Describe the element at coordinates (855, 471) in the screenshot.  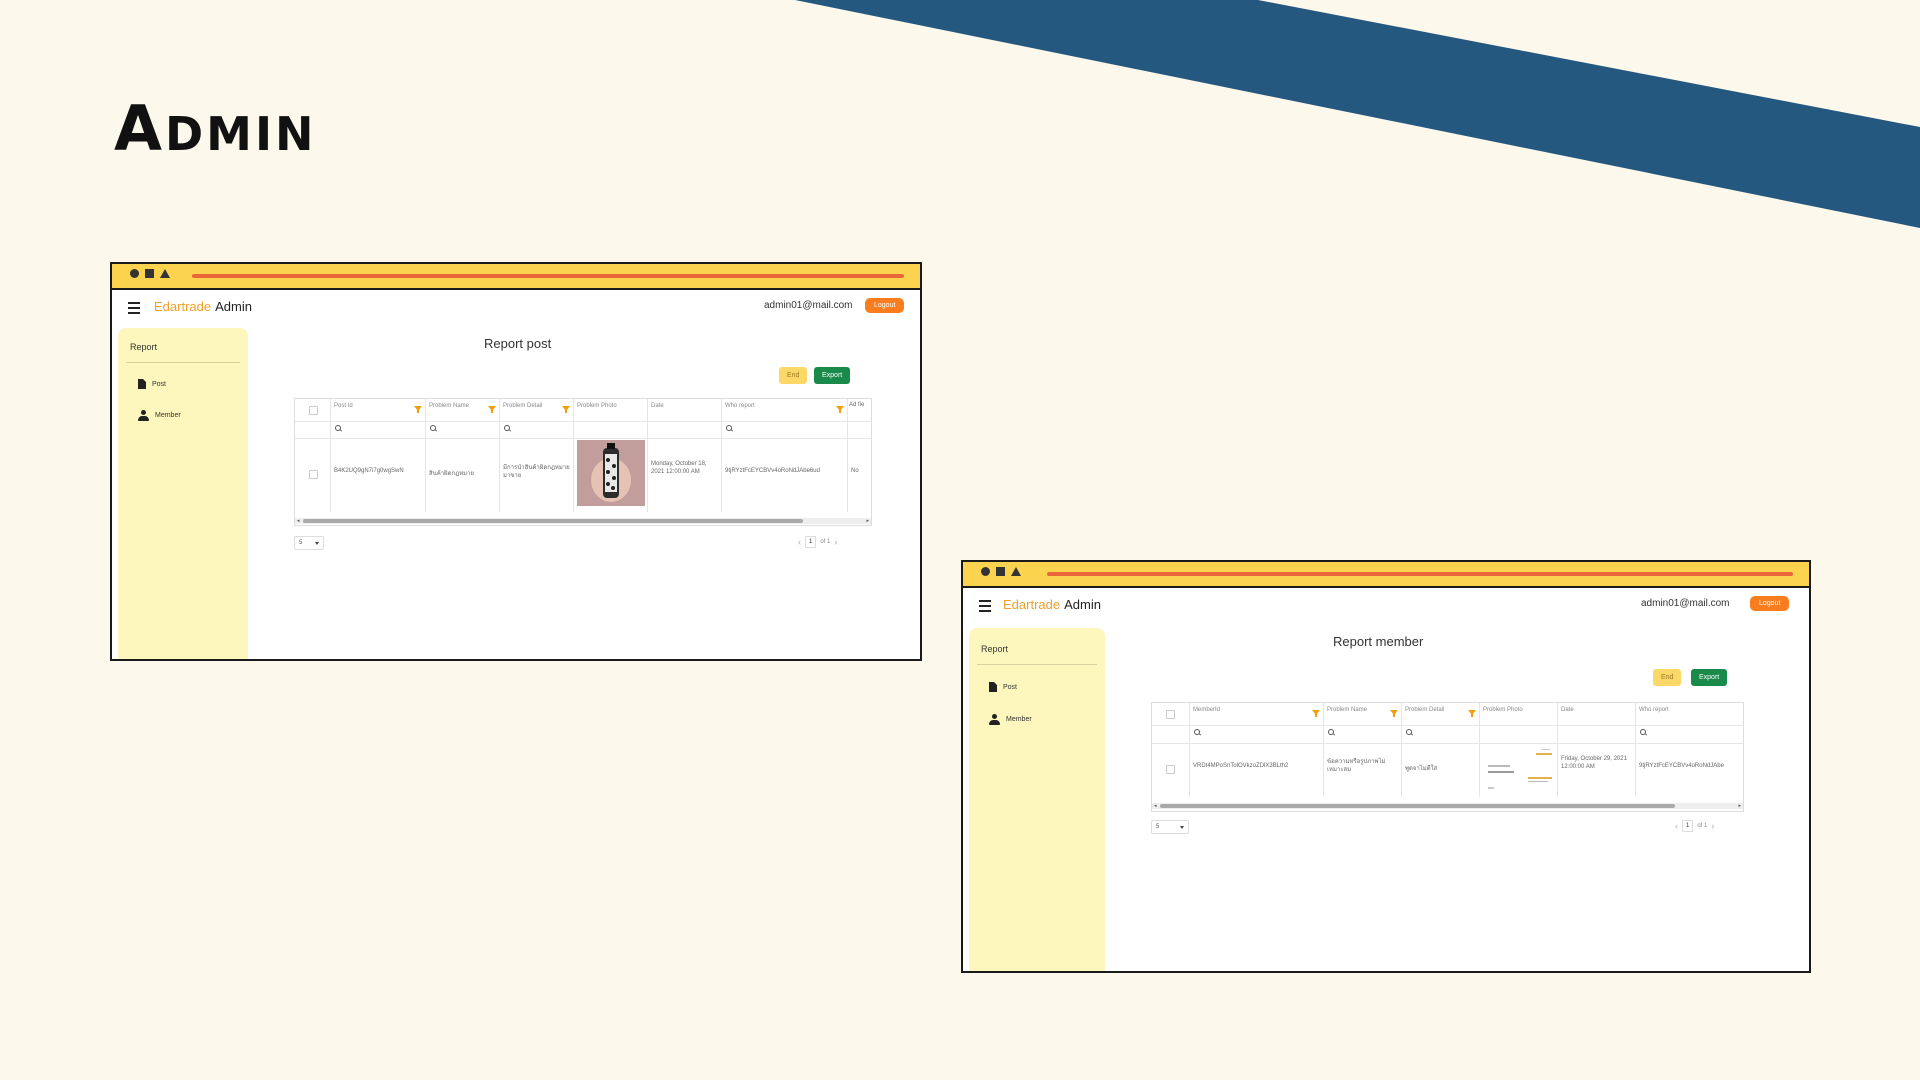
I see `extra-cell: No` at that location.